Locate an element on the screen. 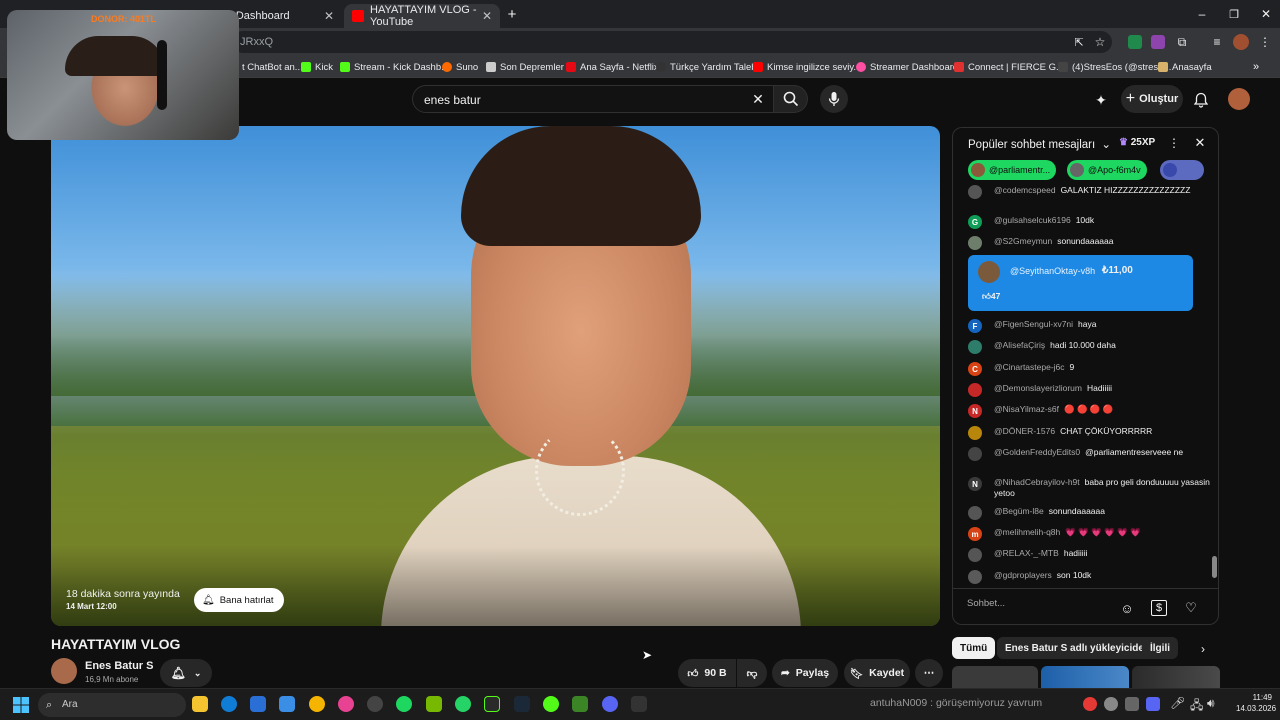 This screenshot has height=720, width=1280. close-window-icon: ✕ is located at coordinates (1266, 14).